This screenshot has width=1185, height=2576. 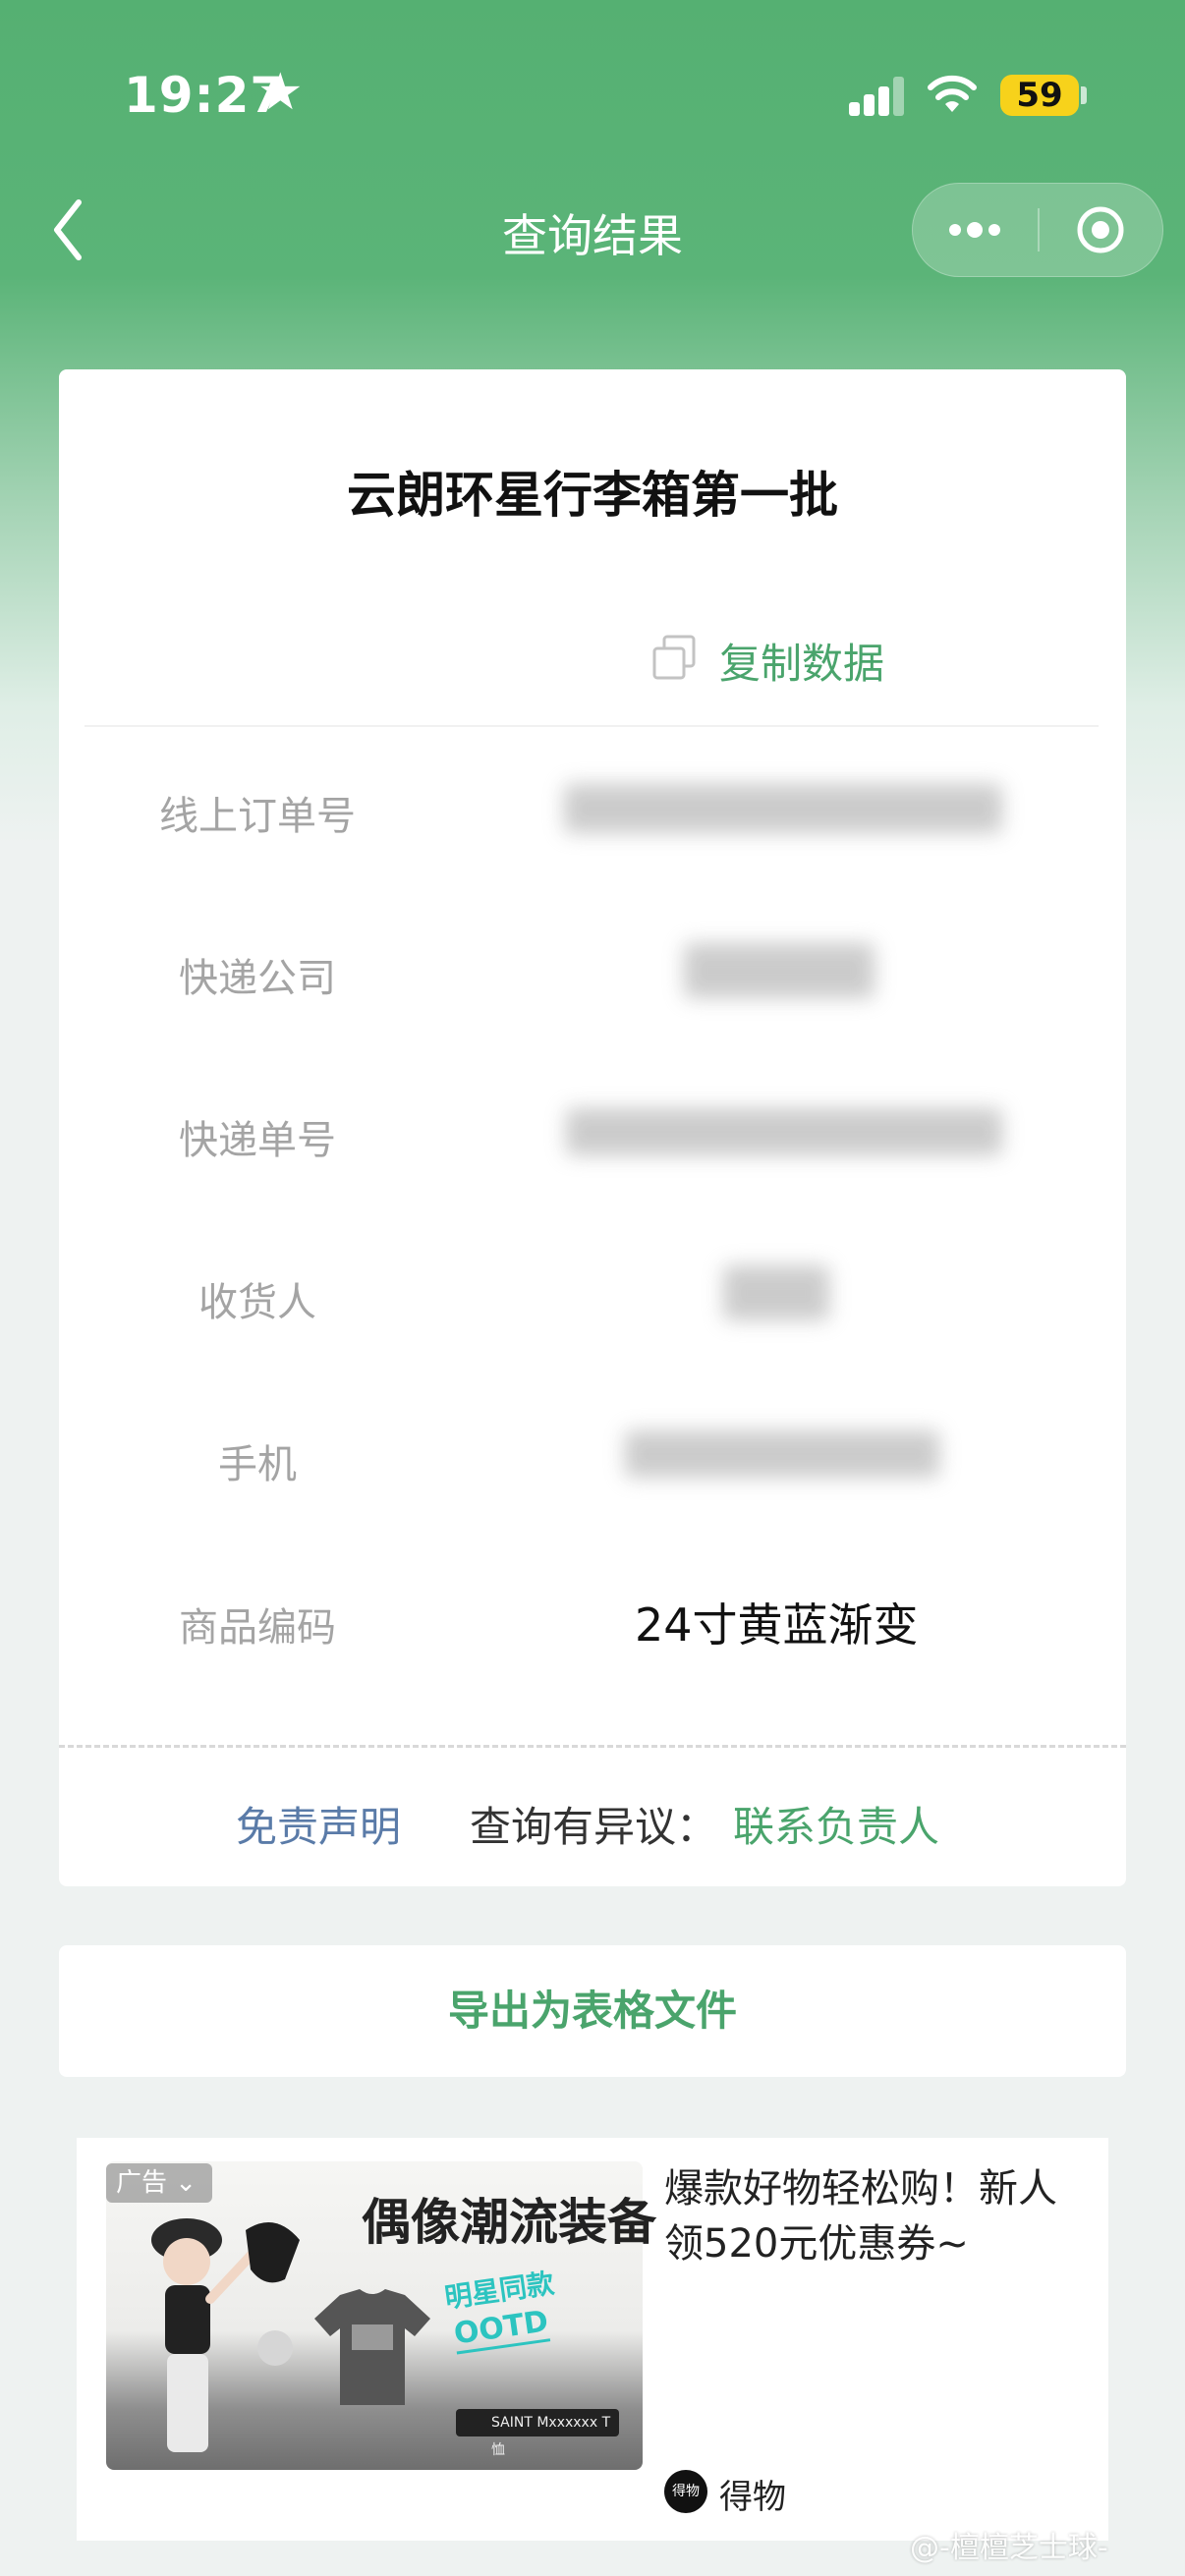 What do you see at coordinates (783, 808) in the screenshot?
I see `redacted-order-no` at bounding box center [783, 808].